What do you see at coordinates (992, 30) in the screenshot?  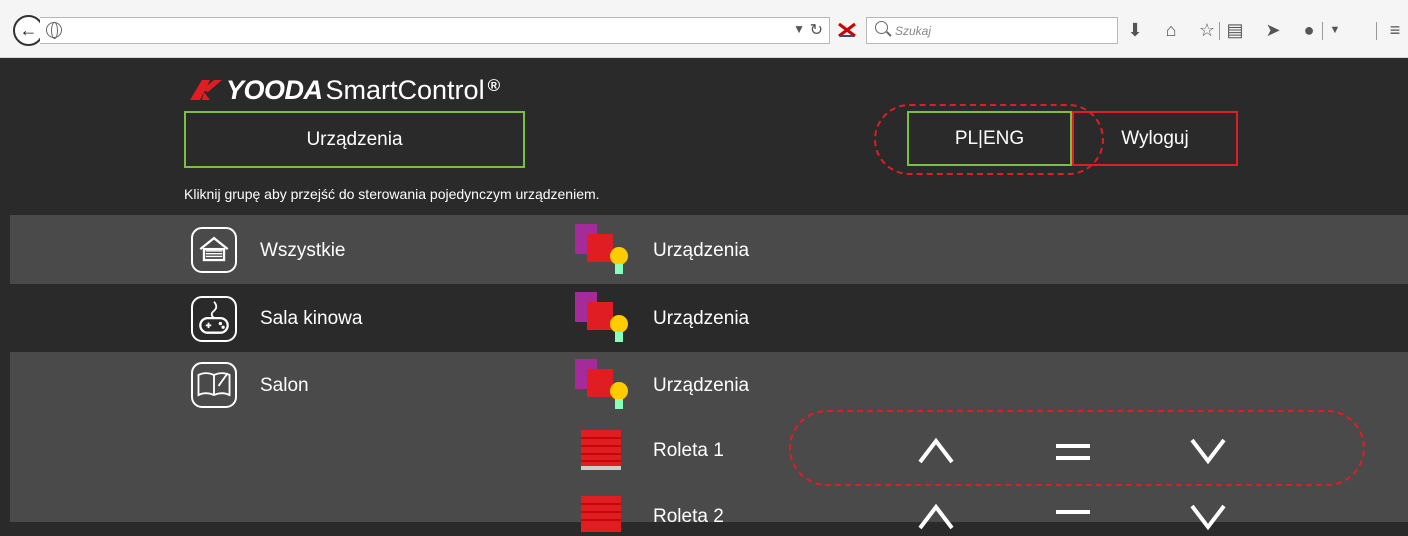 I see `search-bar: Szukaj` at bounding box center [992, 30].